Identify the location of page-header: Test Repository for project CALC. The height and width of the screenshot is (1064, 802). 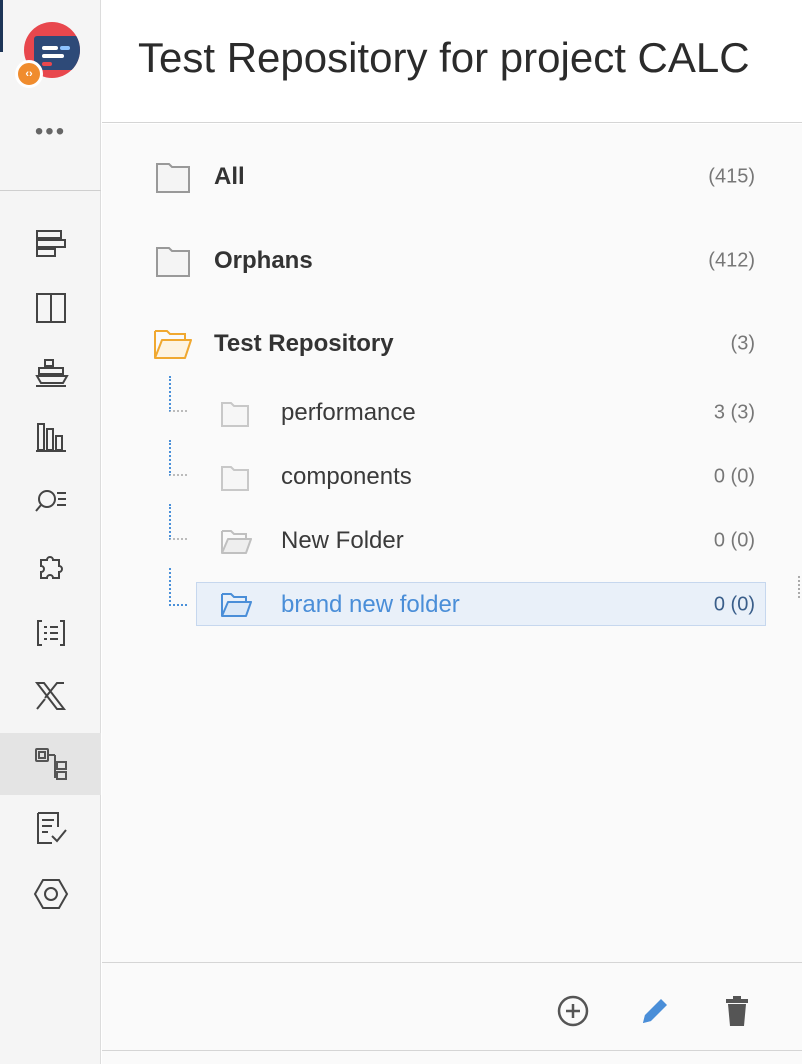
(452, 61).